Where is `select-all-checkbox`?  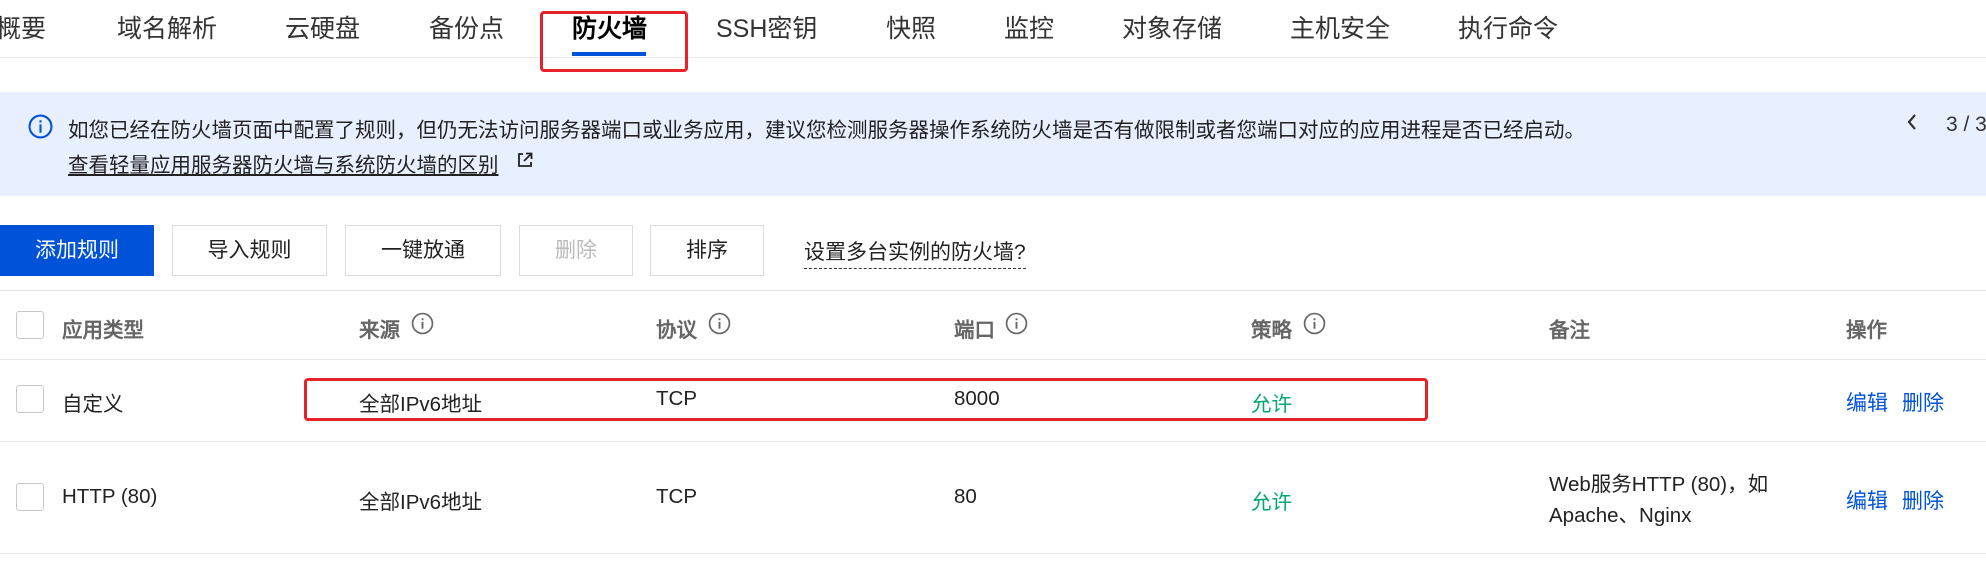
select-all-checkbox is located at coordinates (30, 325).